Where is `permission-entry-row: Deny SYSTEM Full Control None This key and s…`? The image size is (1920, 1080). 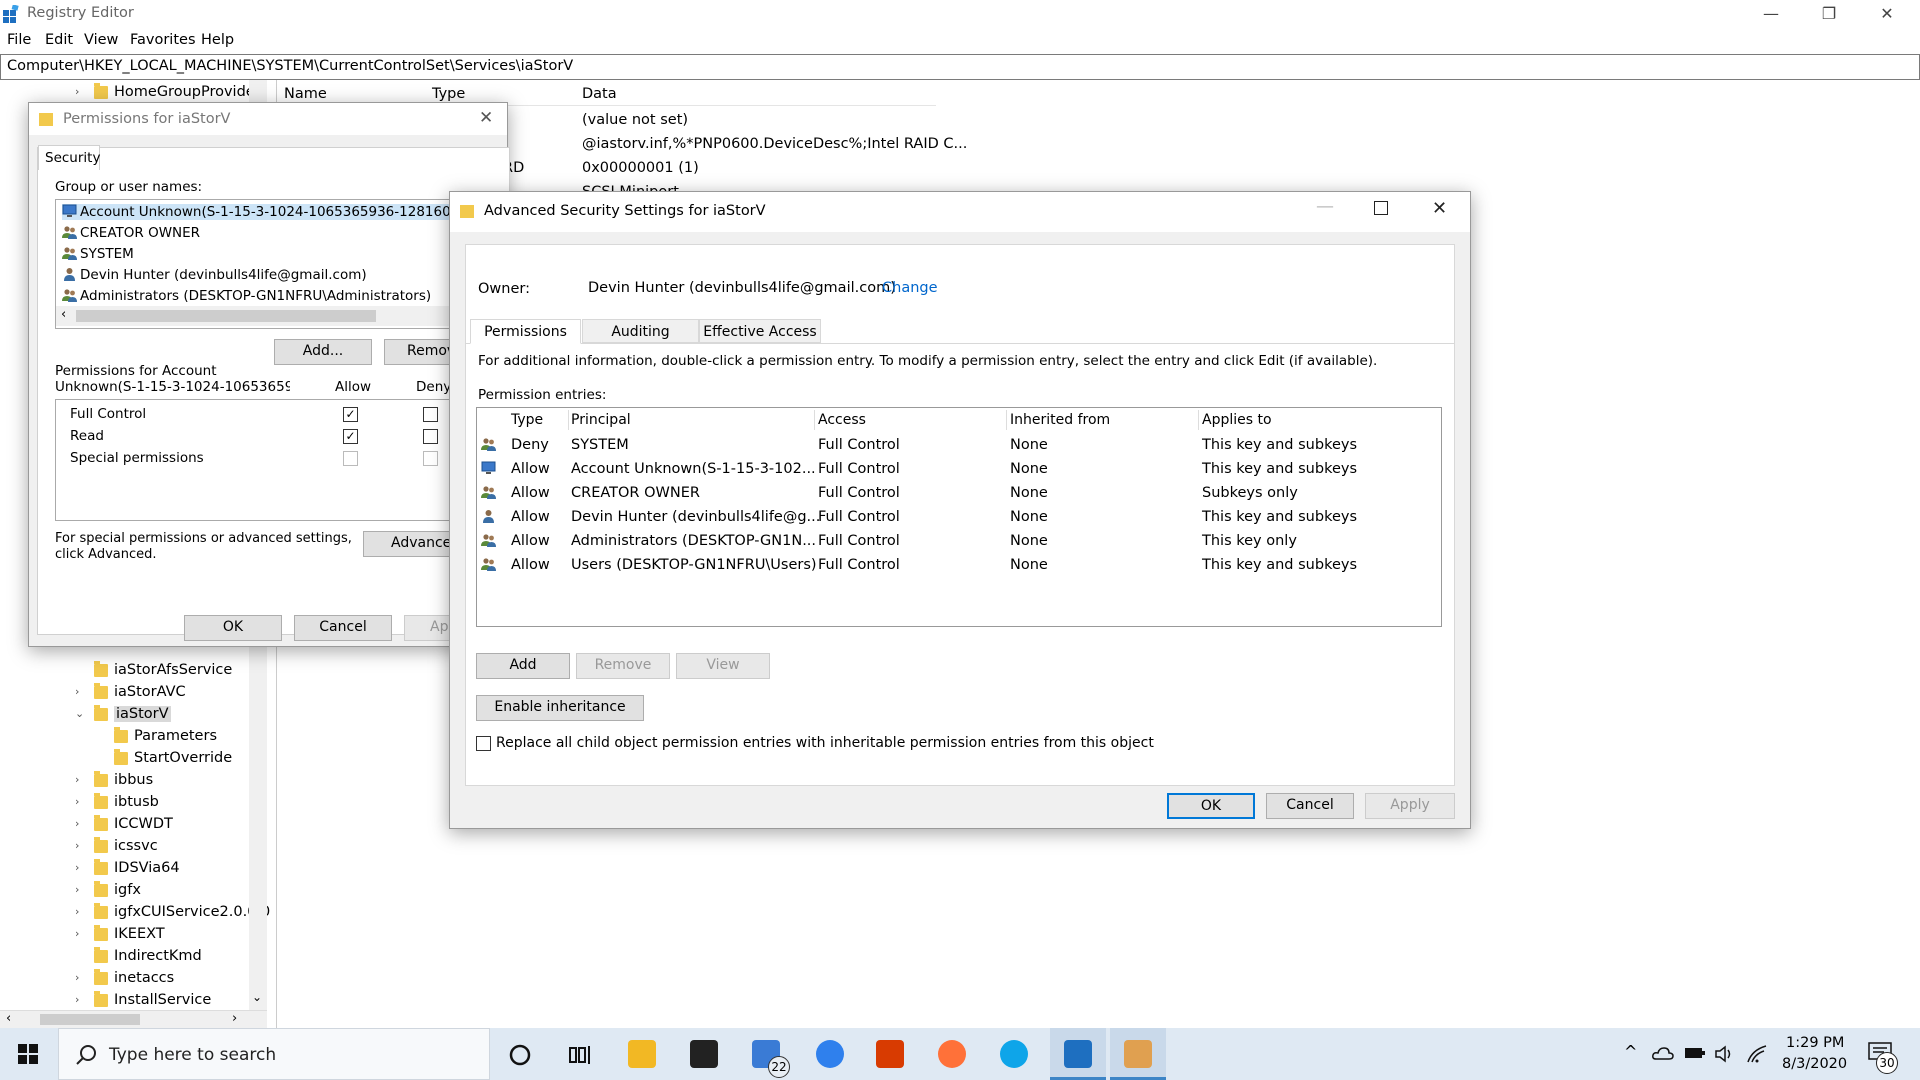
permission-entry-row: Deny SYSTEM Full Control None This key and s… is located at coordinates (959, 445).